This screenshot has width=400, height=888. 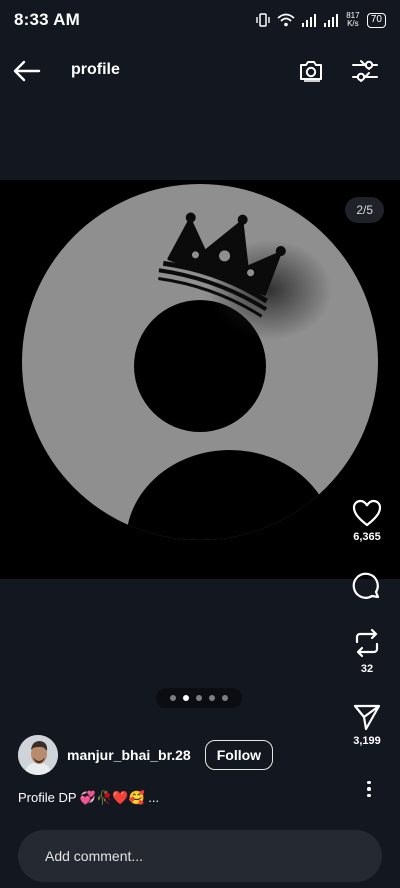 I want to click on comment-action, so click(x=367, y=587).